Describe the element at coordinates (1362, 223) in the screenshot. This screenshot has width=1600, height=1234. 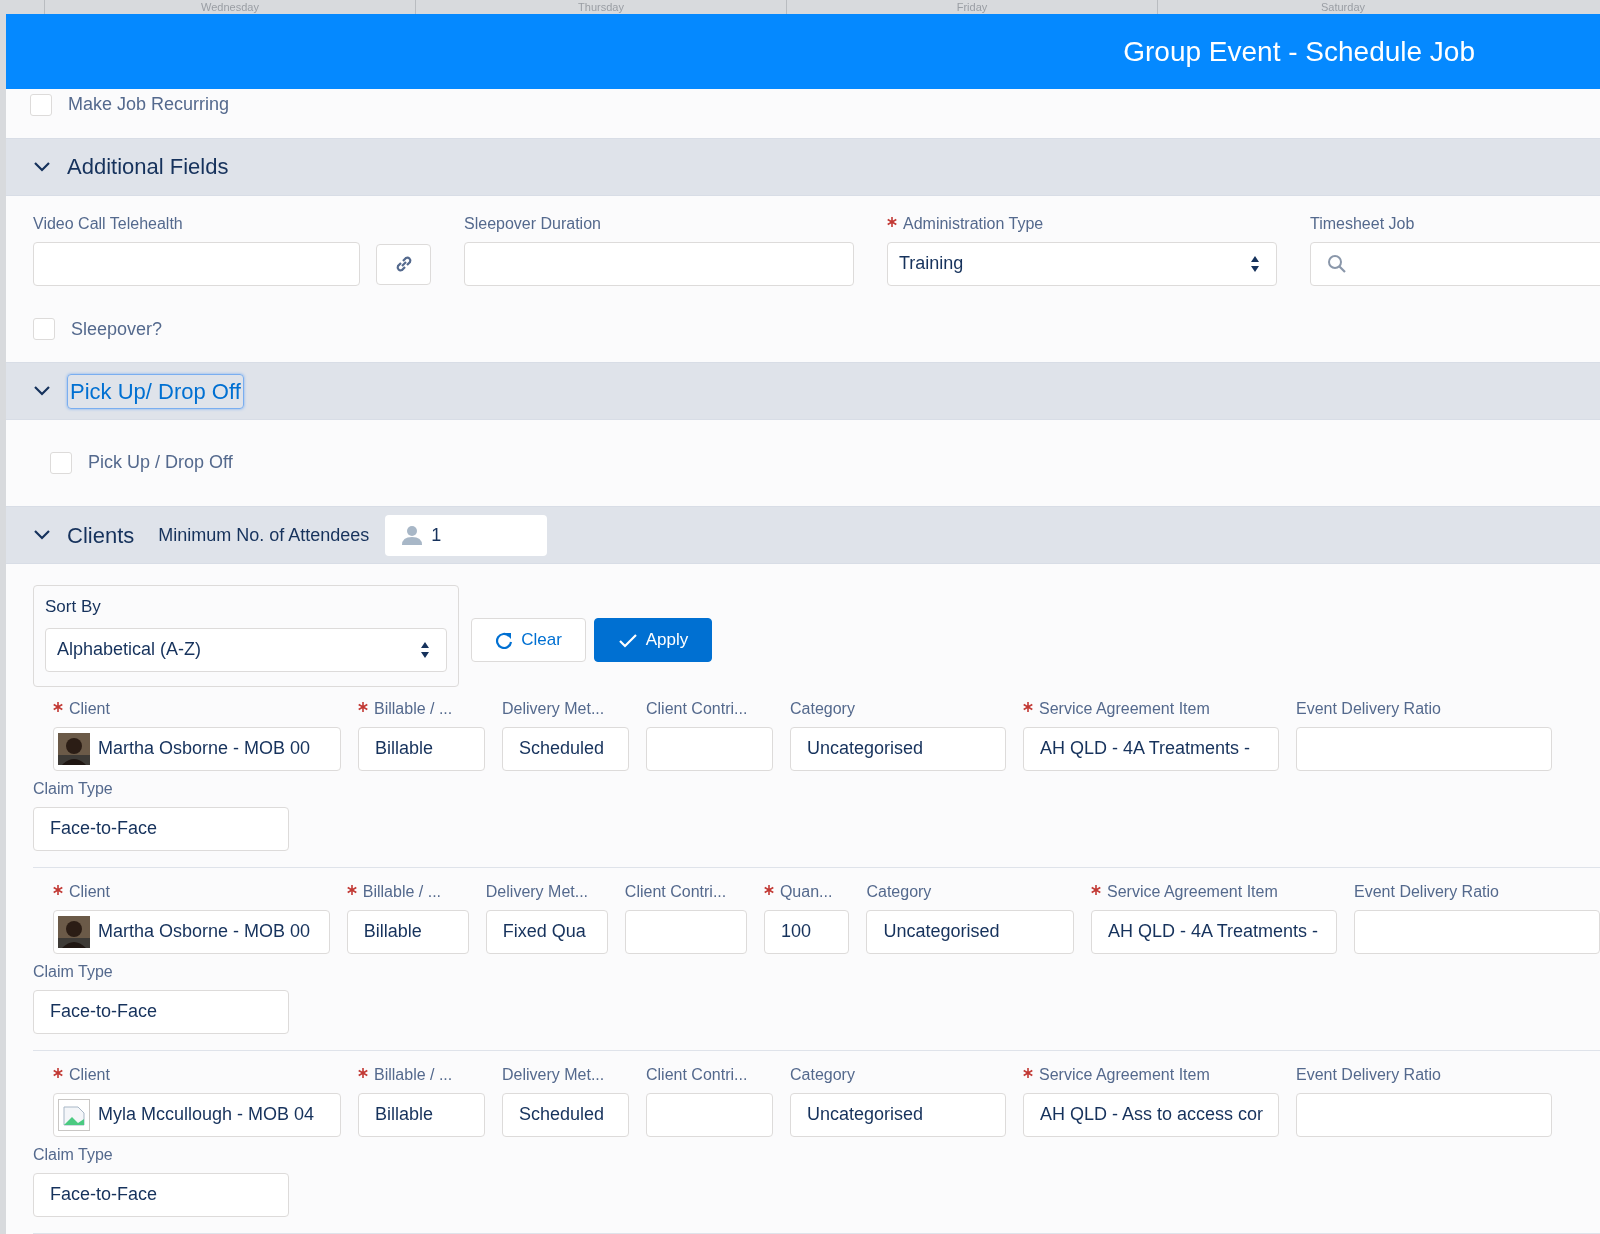
I see `field-label: Timesheet Job` at that location.